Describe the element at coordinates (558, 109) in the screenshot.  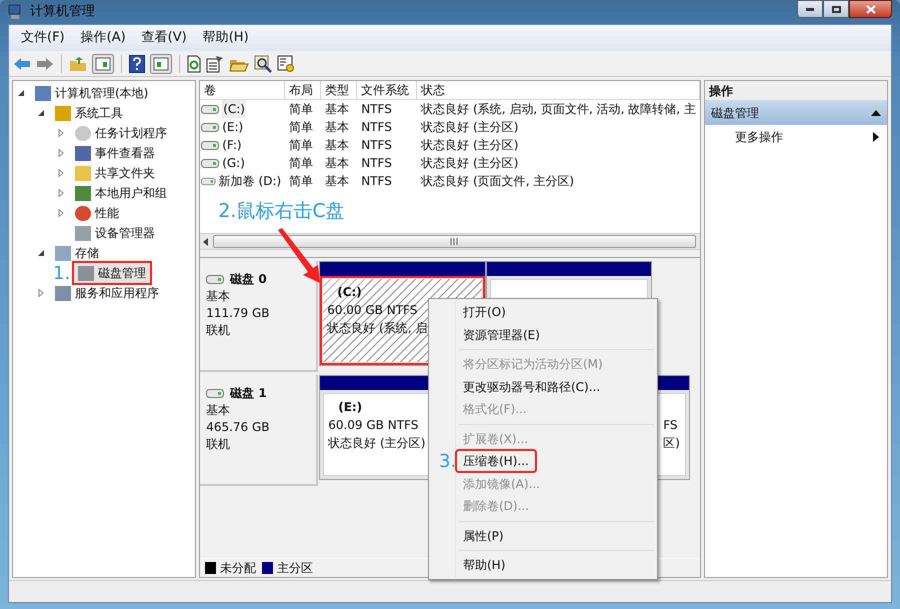
I see `table-cell-text: 状态良好 (系统, 启动, 页面文件, 活动, 故障转储, 主` at that location.